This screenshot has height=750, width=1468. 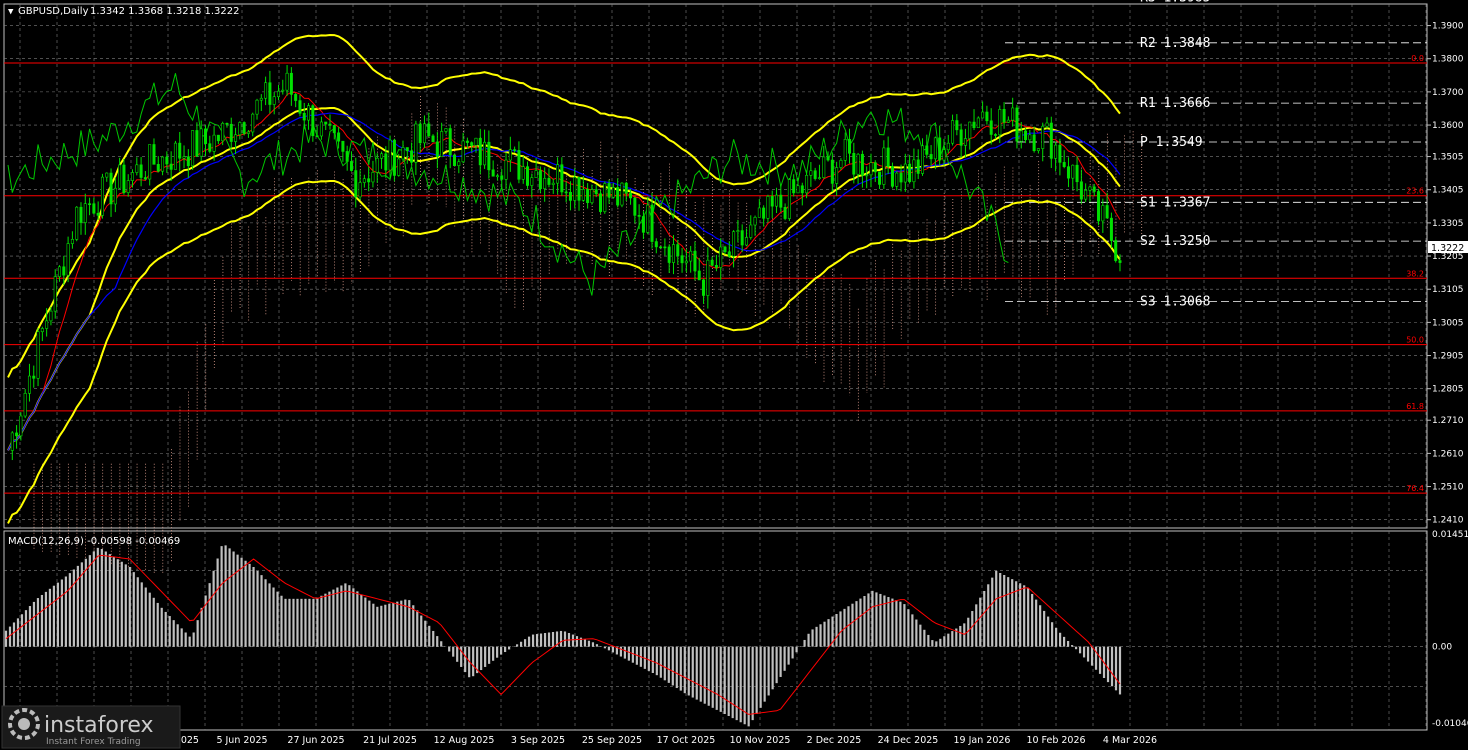 What do you see at coordinates (315, 740) in the screenshot?
I see `date-label: 27 Jun 2025` at bounding box center [315, 740].